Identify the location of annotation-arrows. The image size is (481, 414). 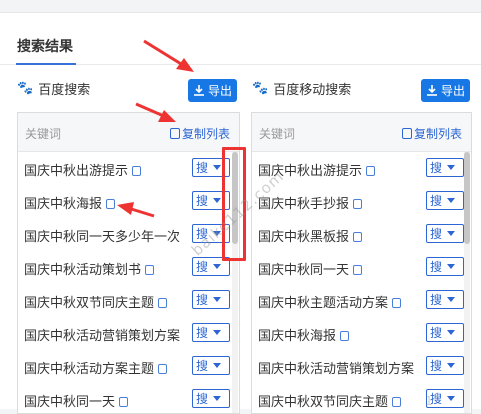
(155, 128).